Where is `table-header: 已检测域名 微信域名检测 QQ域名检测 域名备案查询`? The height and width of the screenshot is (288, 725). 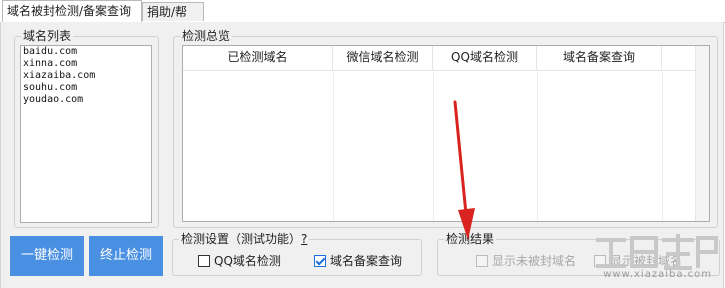 table-header: 已检测域名 微信域名检测 QQ域名检测 域名备案查询 is located at coordinates (440, 58).